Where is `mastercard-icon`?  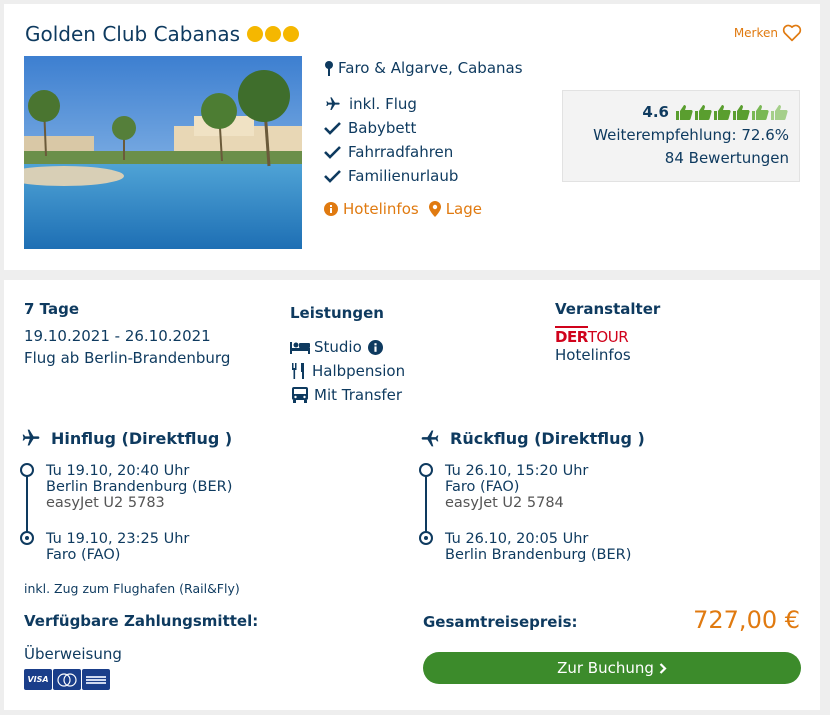 mastercard-icon is located at coordinates (67, 679).